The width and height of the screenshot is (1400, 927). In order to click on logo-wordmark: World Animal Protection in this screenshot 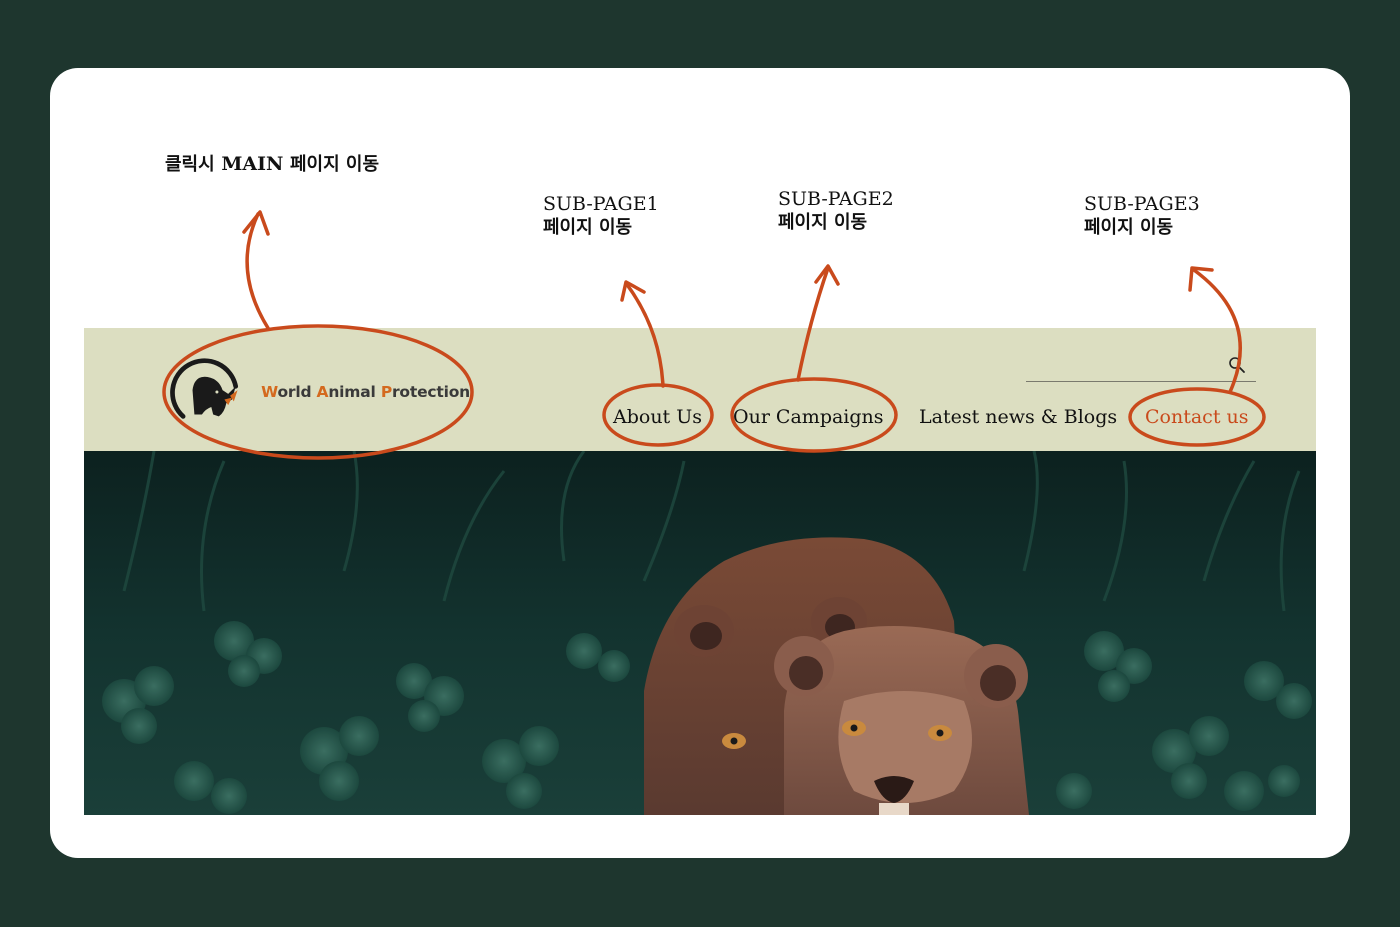, I will do `click(365, 392)`.